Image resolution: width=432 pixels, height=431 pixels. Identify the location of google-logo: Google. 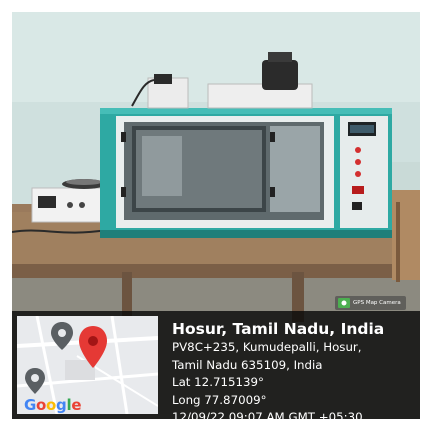
(52, 405).